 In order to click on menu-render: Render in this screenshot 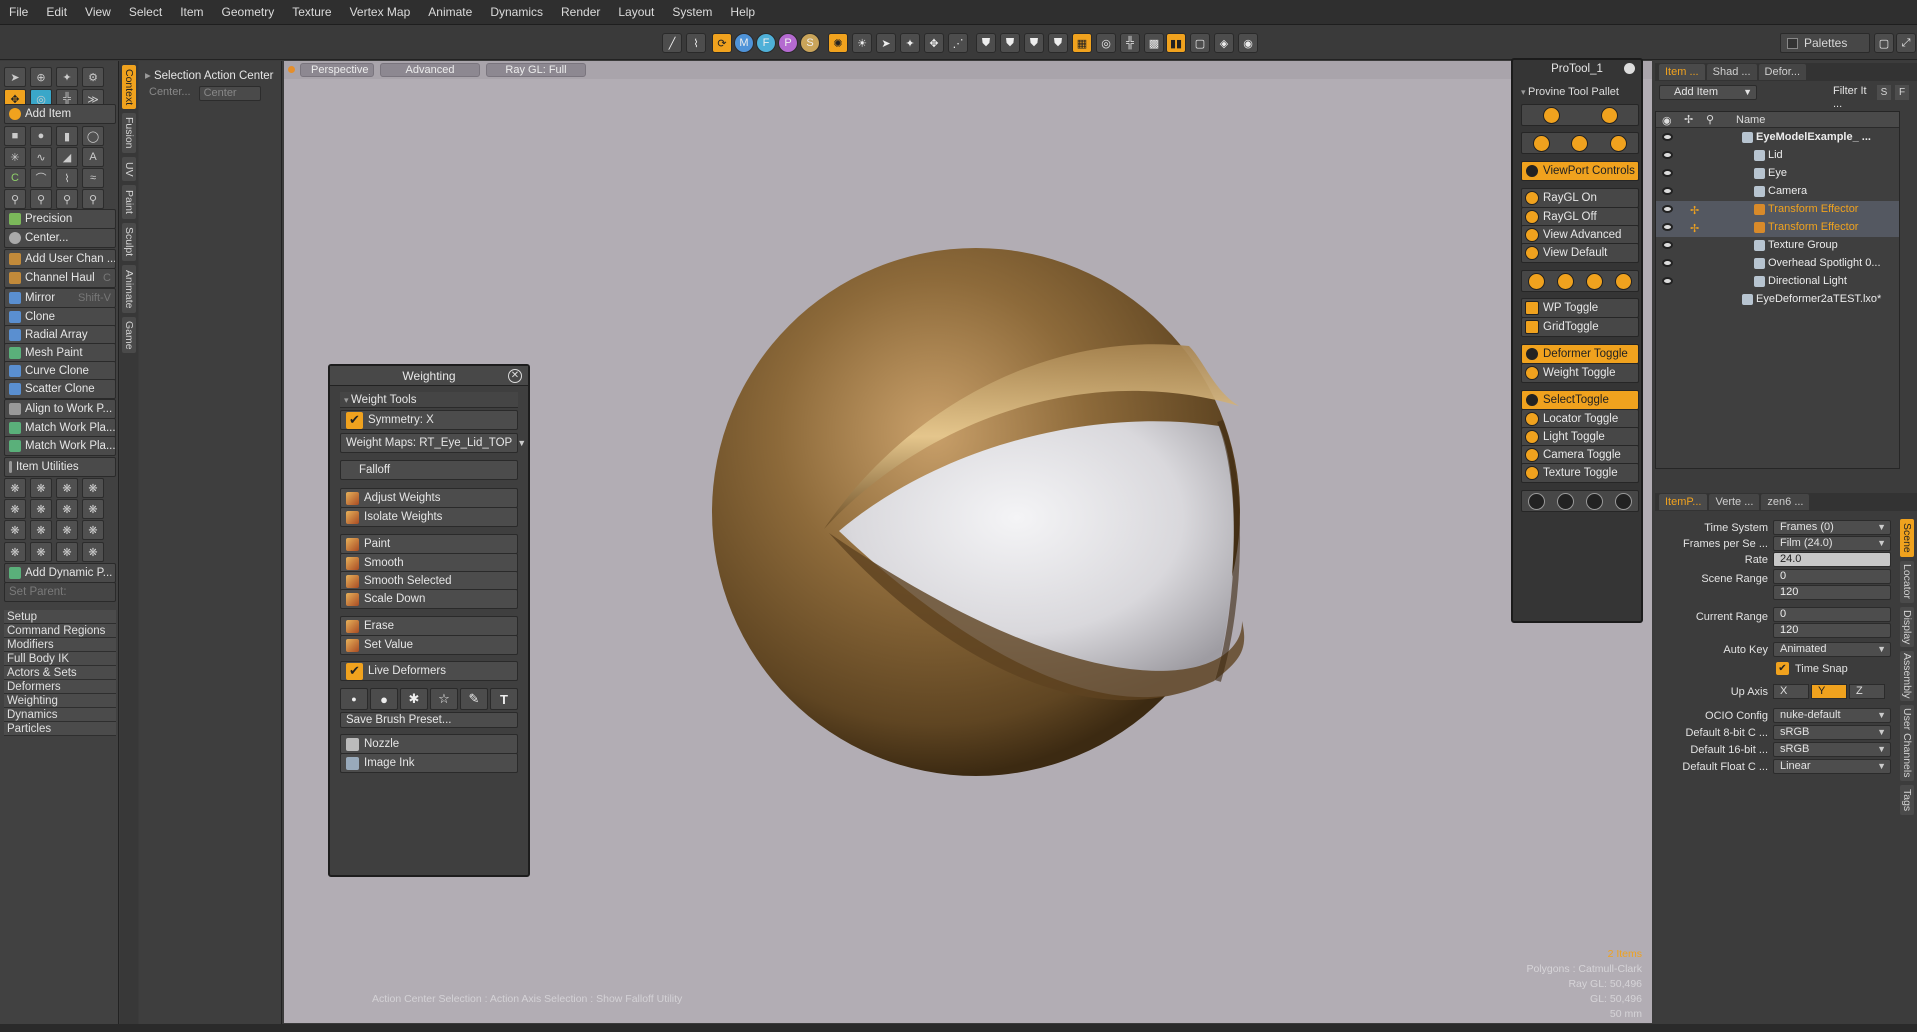, I will do `click(580, 12)`.